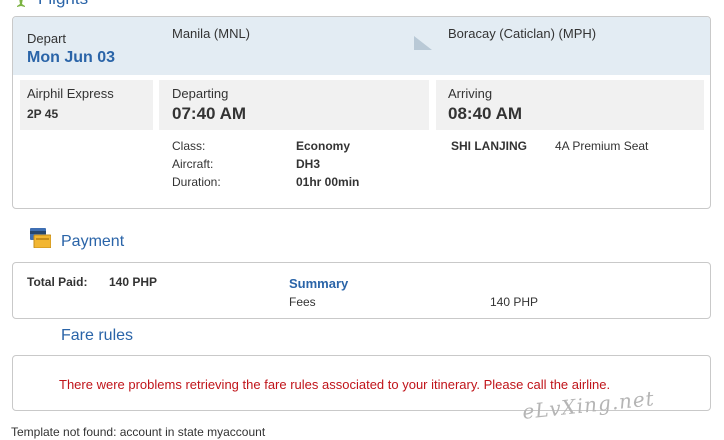 The width and height of the screenshot is (724, 440). I want to click on arriving-time: 08:40 AM, so click(485, 113).